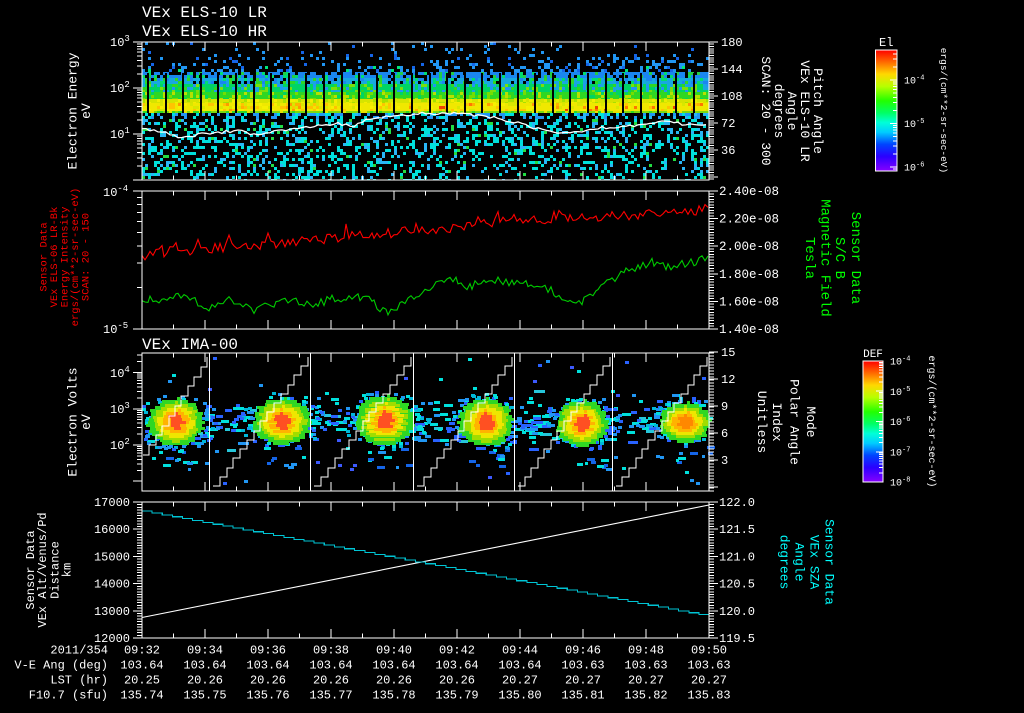 Image resolution: width=1024 pixels, height=713 pixels. Describe the element at coordinates (749, 275) in the screenshot. I see `svg-text: 1.80e-08` at that location.